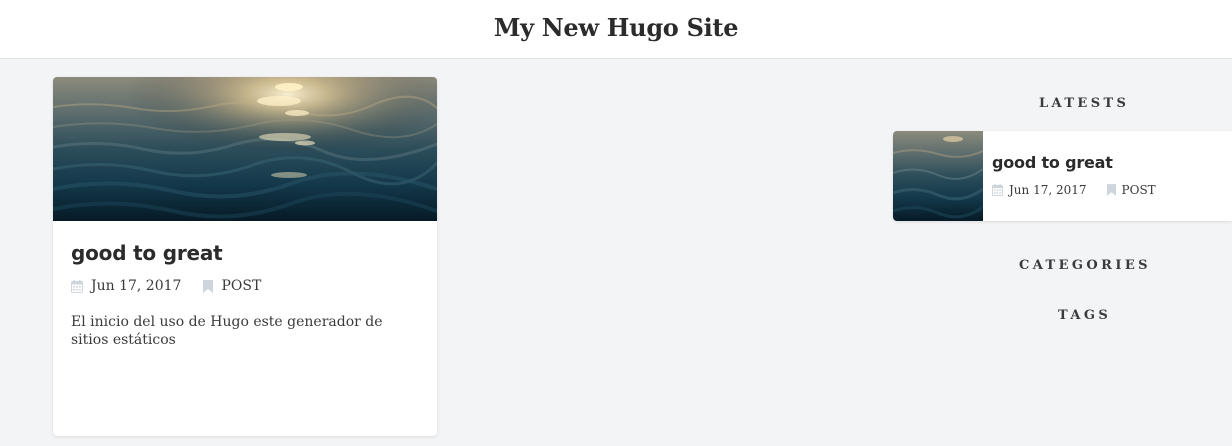 Image resolution: width=1232 pixels, height=446 pixels. Describe the element at coordinates (1139, 190) in the screenshot. I see `latest-item-category: POST` at that location.